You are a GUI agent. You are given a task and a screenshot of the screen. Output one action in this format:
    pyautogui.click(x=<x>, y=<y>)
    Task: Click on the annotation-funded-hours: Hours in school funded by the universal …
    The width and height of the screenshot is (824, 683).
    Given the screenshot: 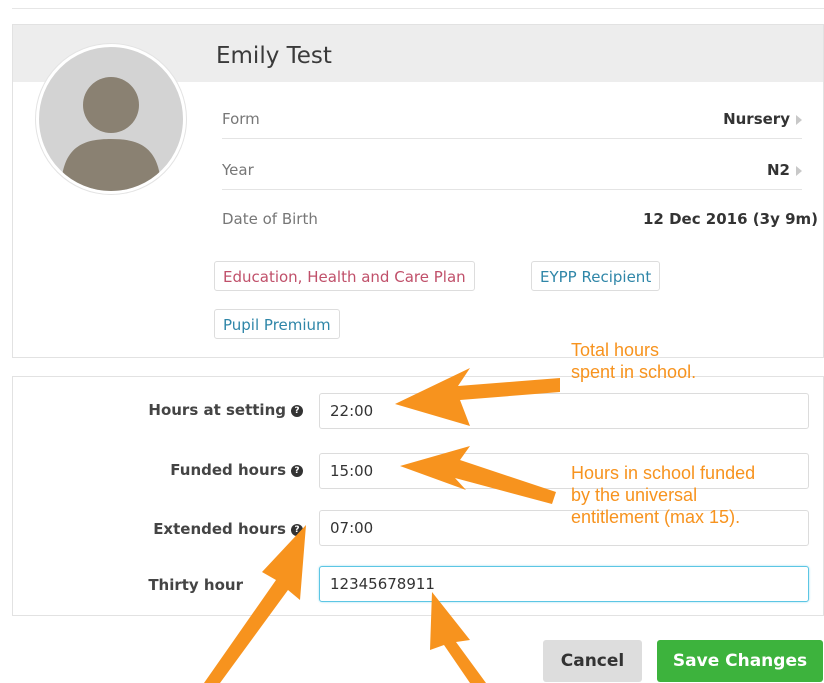 What is the action you would take?
    pyautogui.click(x=663, y=495)
    